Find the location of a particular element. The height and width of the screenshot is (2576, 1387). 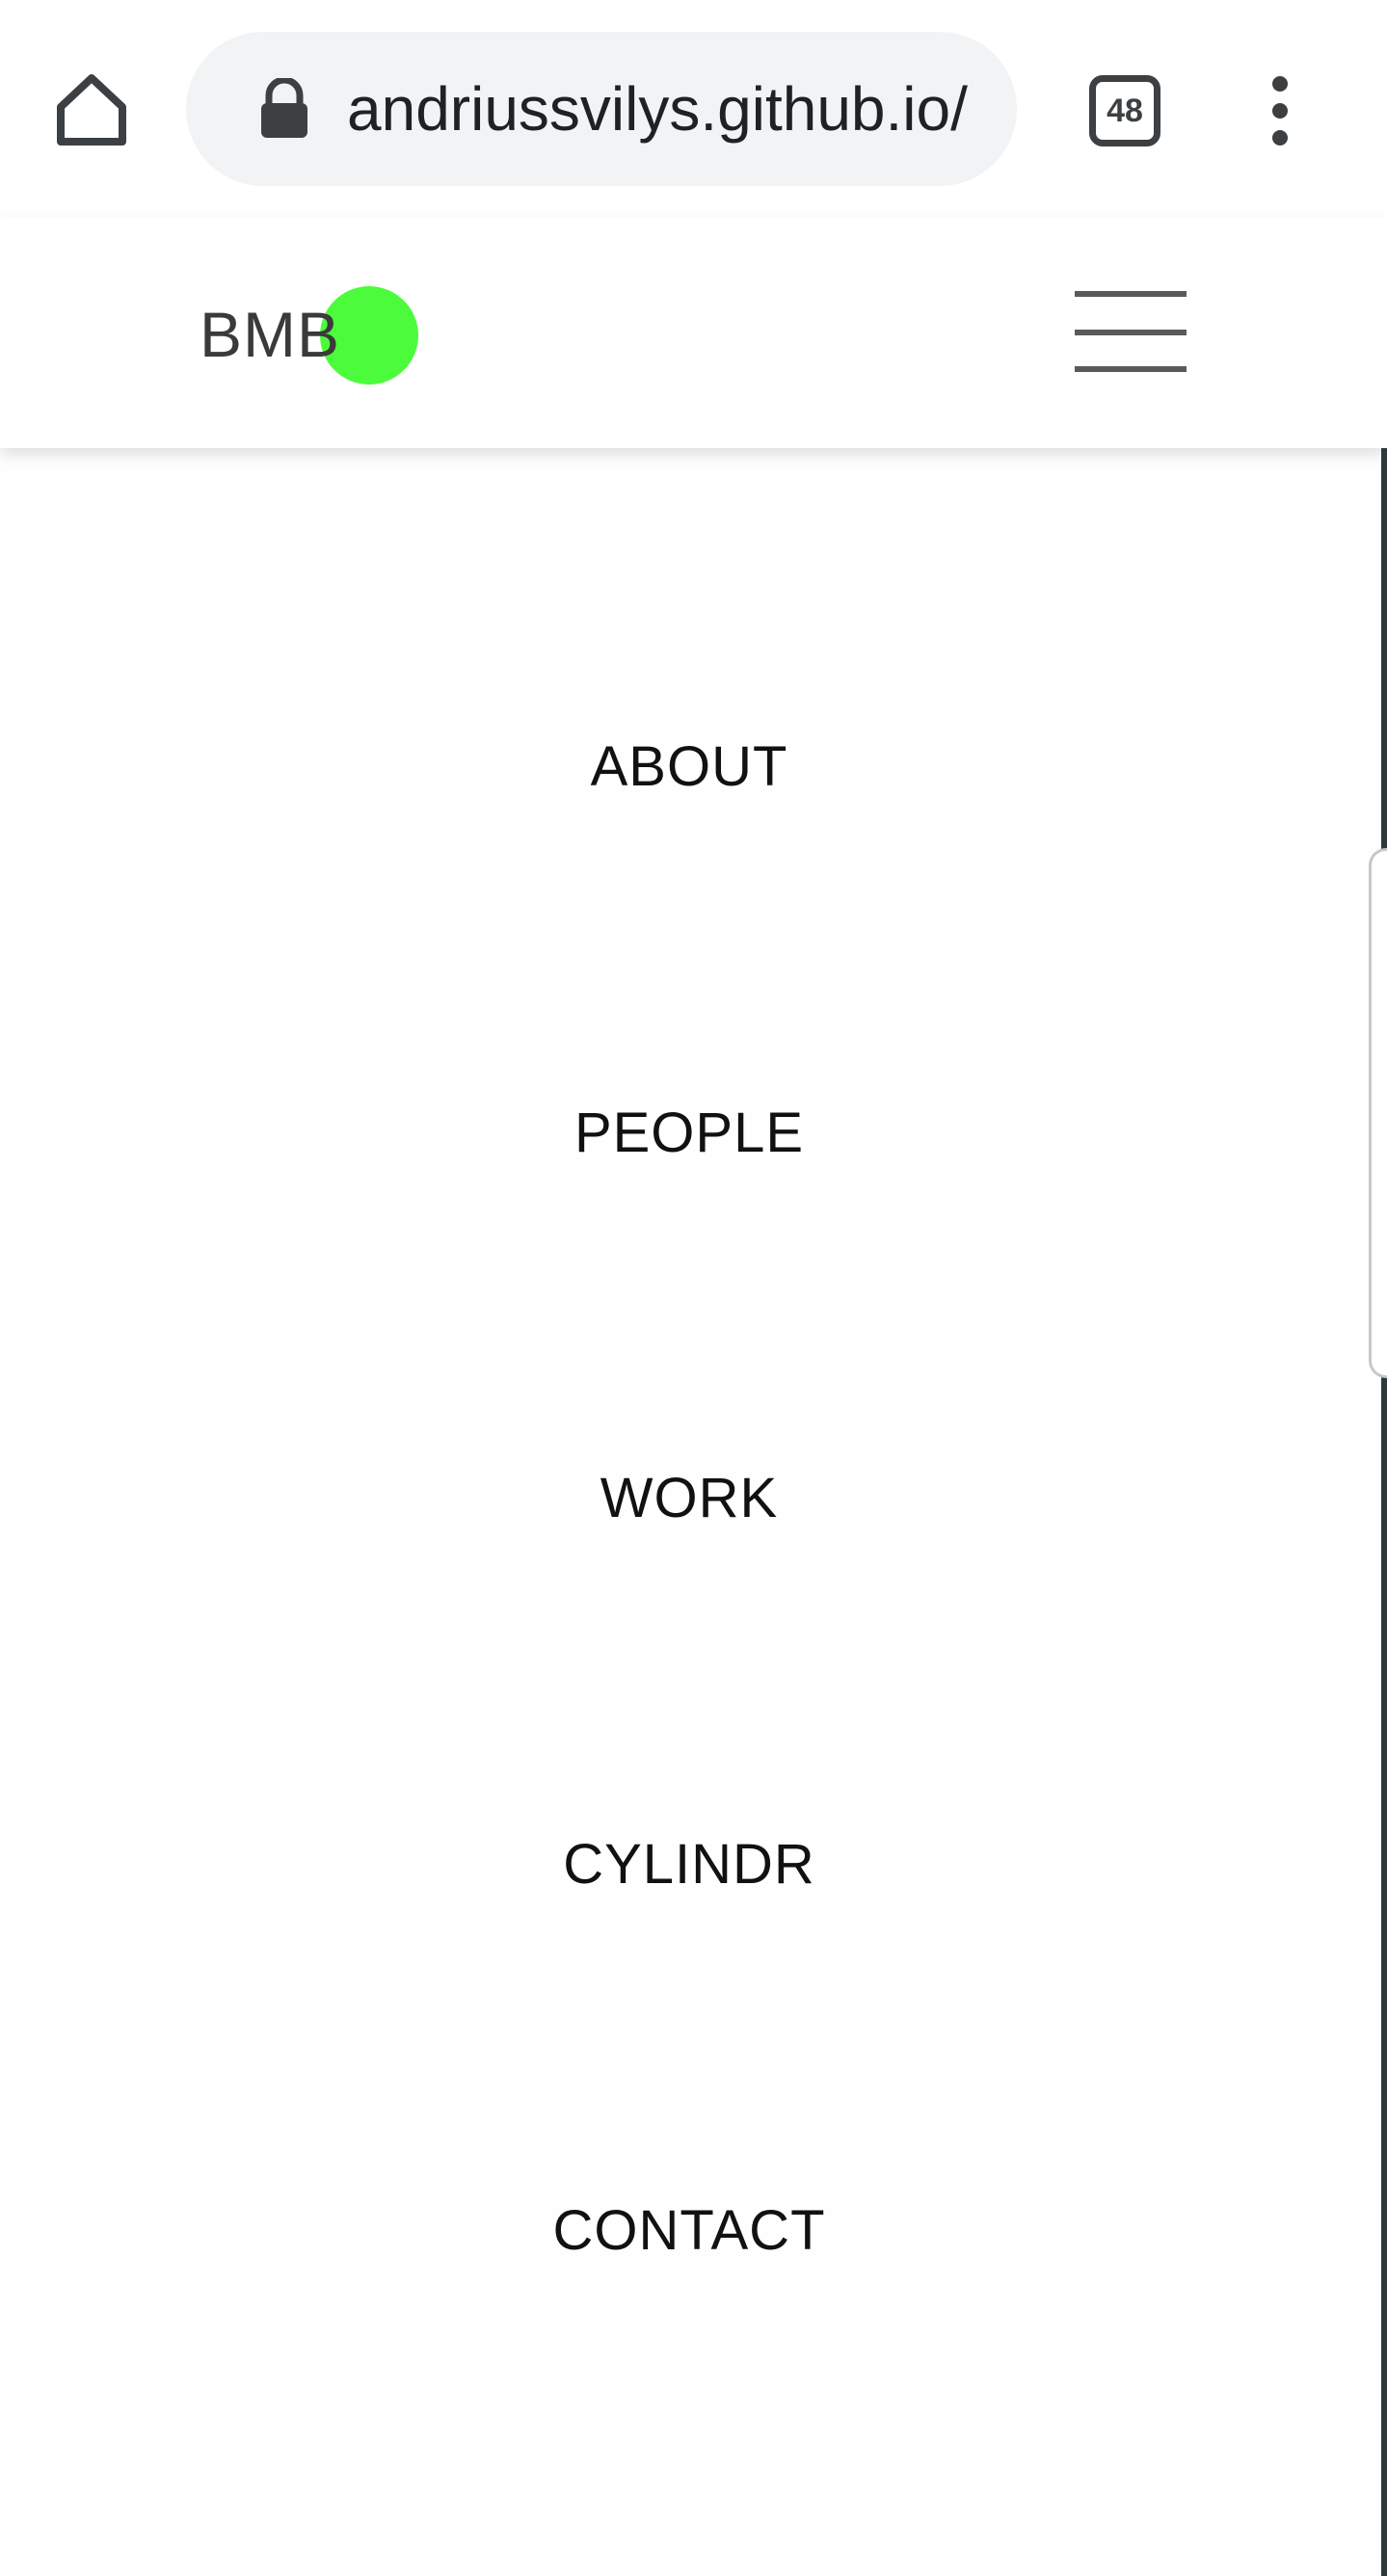

hamburger-icon is located at coordinates (1131, 332).